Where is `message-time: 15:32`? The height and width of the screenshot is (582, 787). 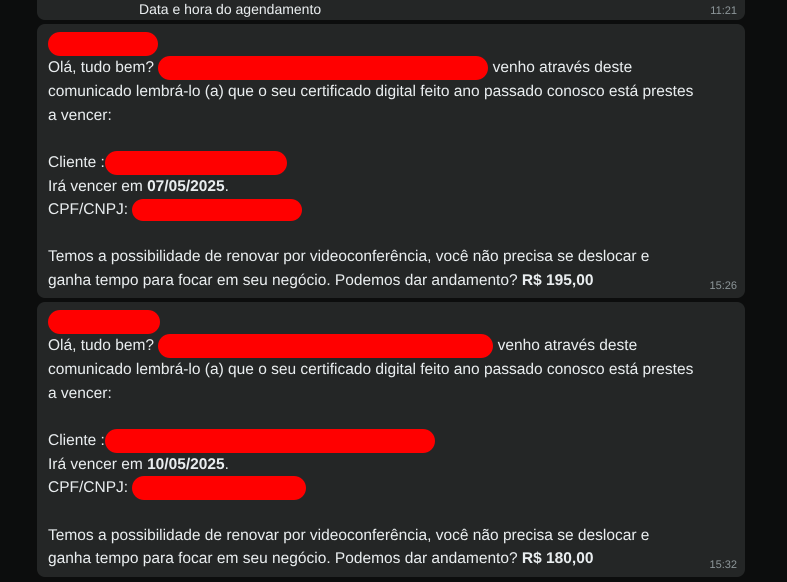
message-time: 15:32 is located at coordinates (723, 564).